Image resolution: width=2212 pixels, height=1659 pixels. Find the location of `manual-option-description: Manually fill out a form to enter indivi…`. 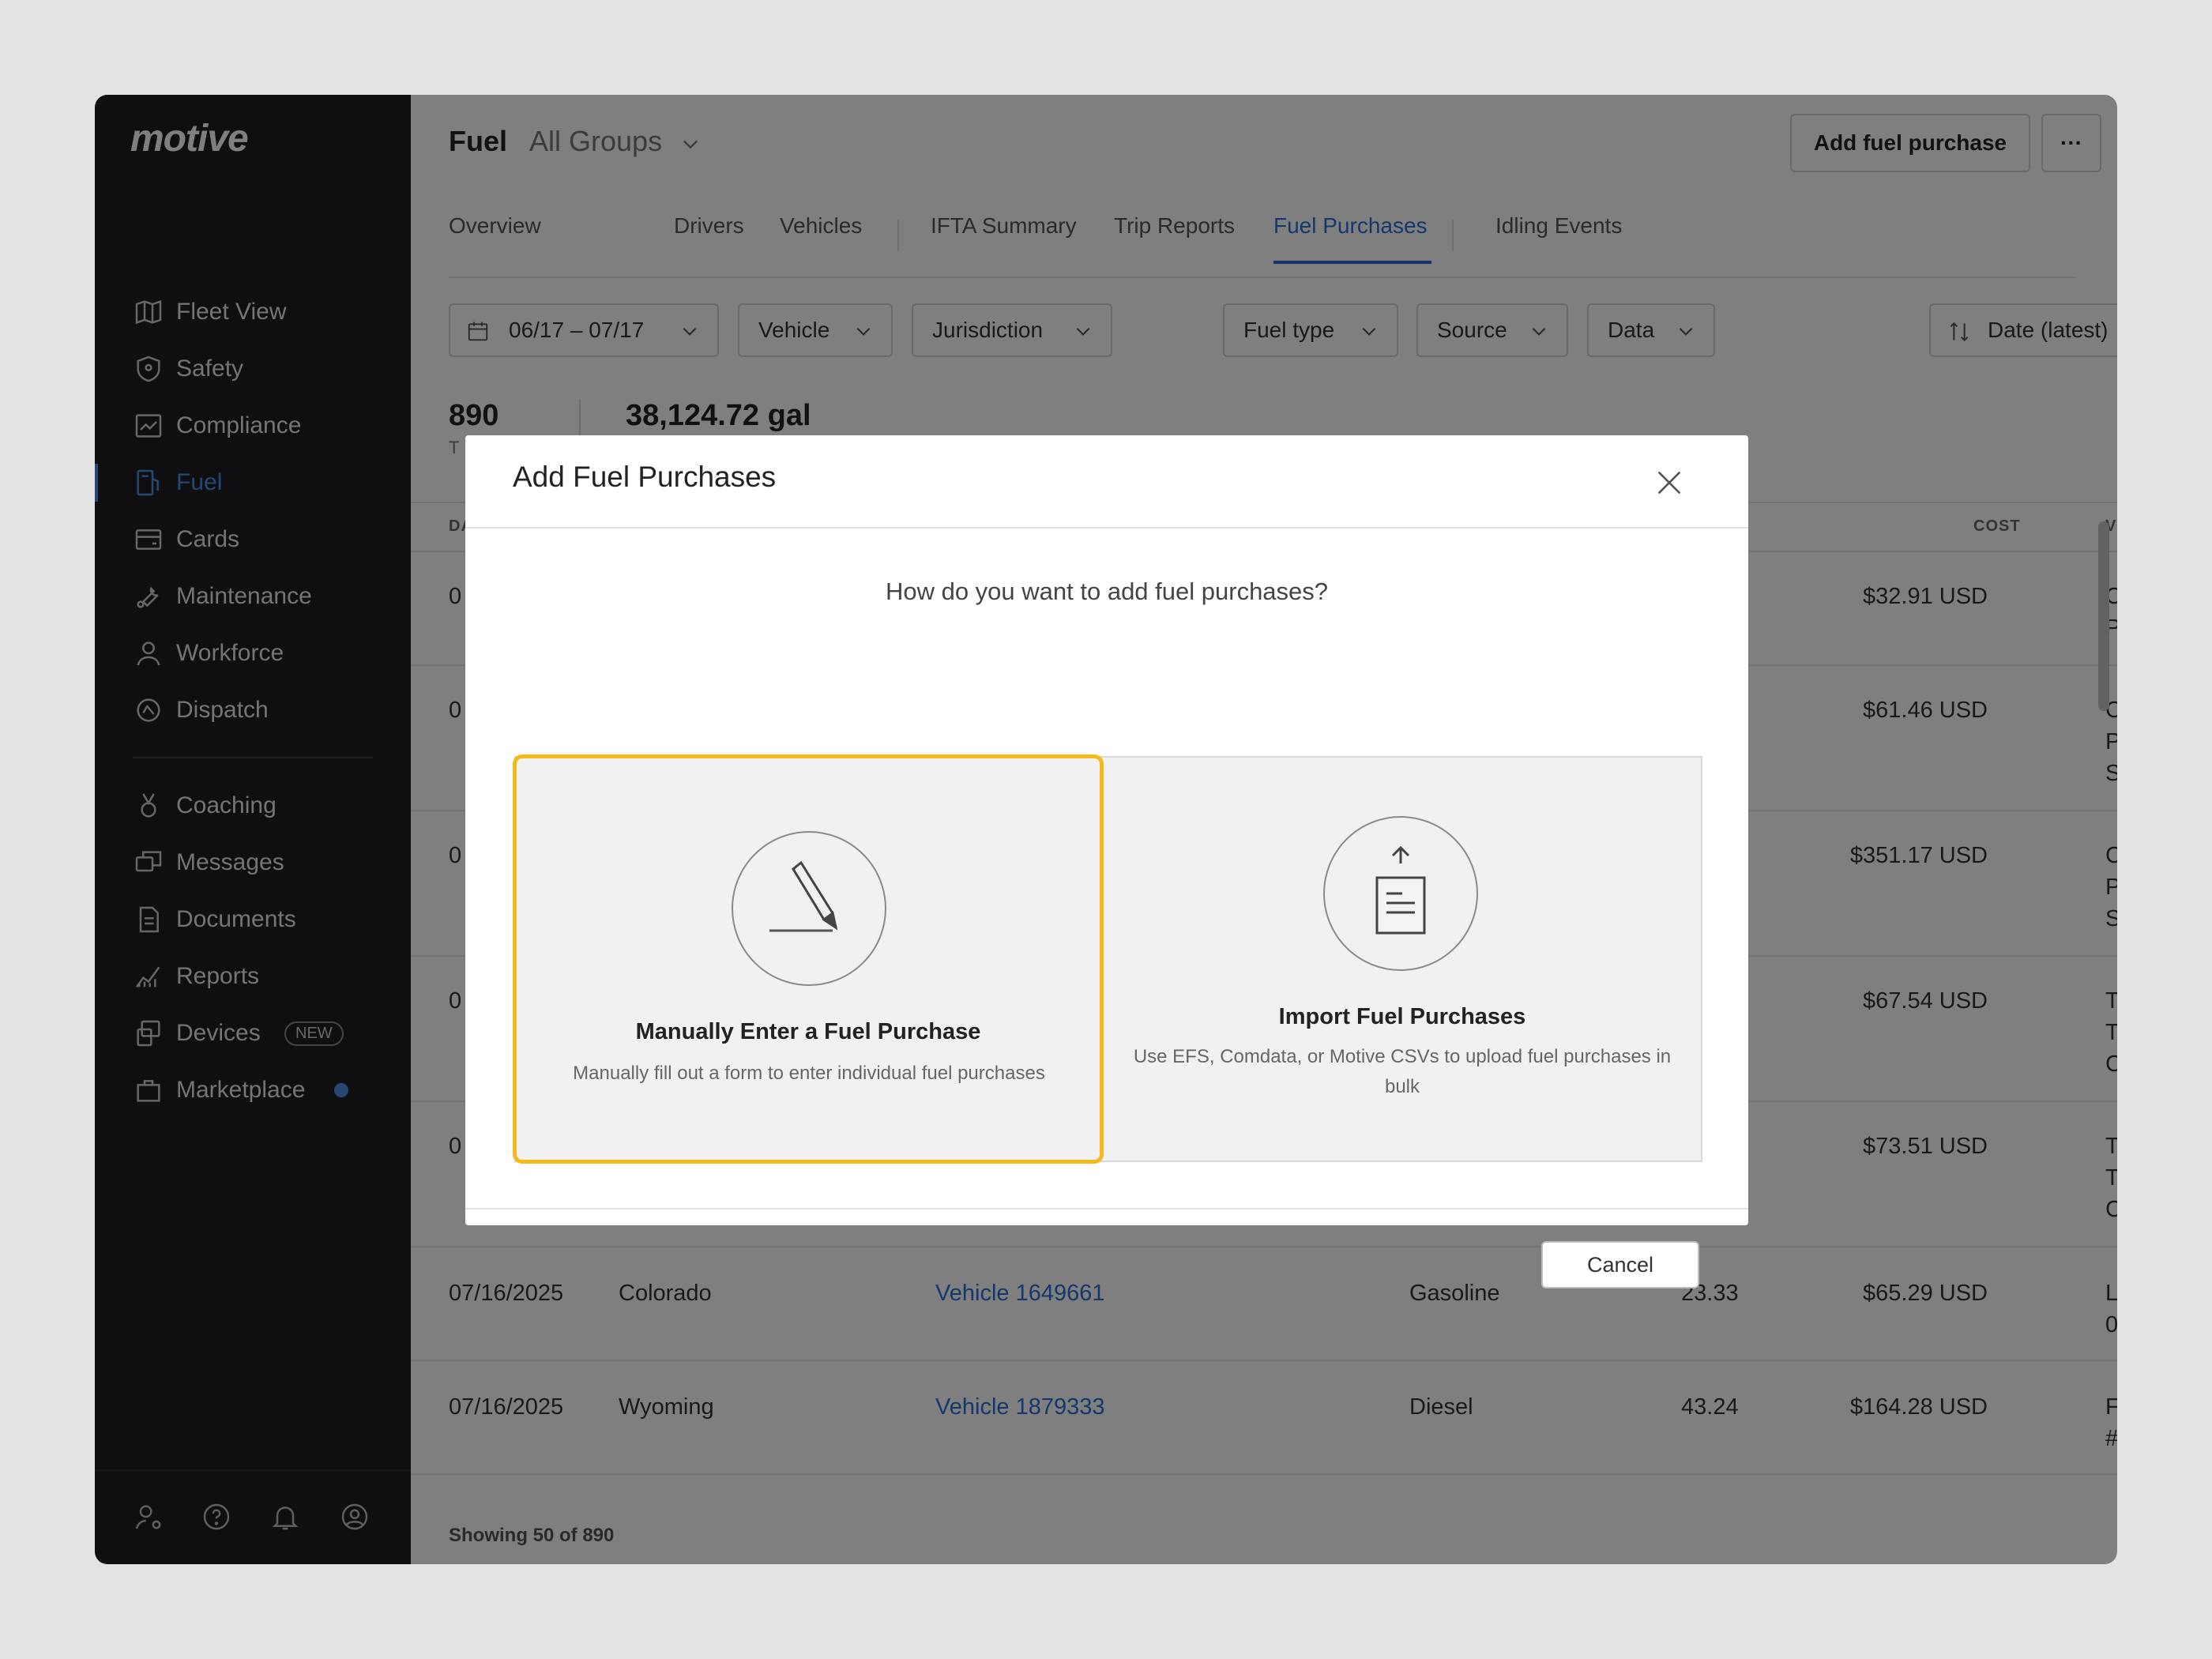

manual-option-description: Manually fill out a form to enter indivi… is located at coordinates (809, 1073).